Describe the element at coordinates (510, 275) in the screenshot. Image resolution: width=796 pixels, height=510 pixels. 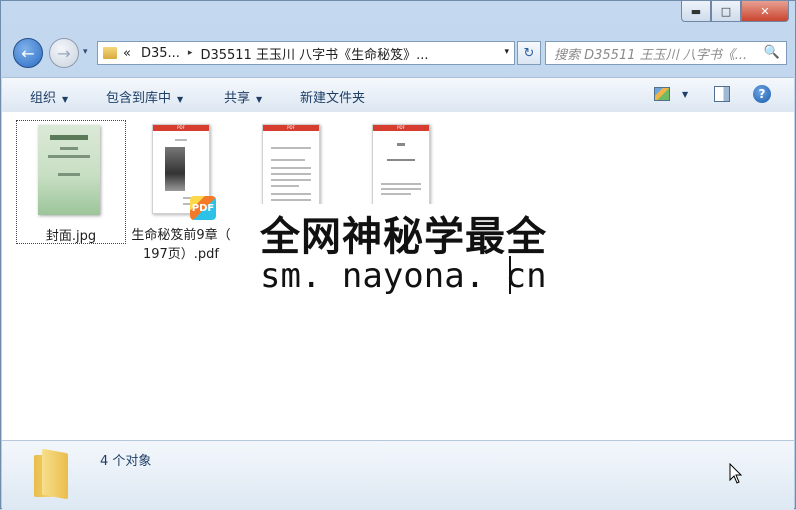
I see `text-caret` at that location.